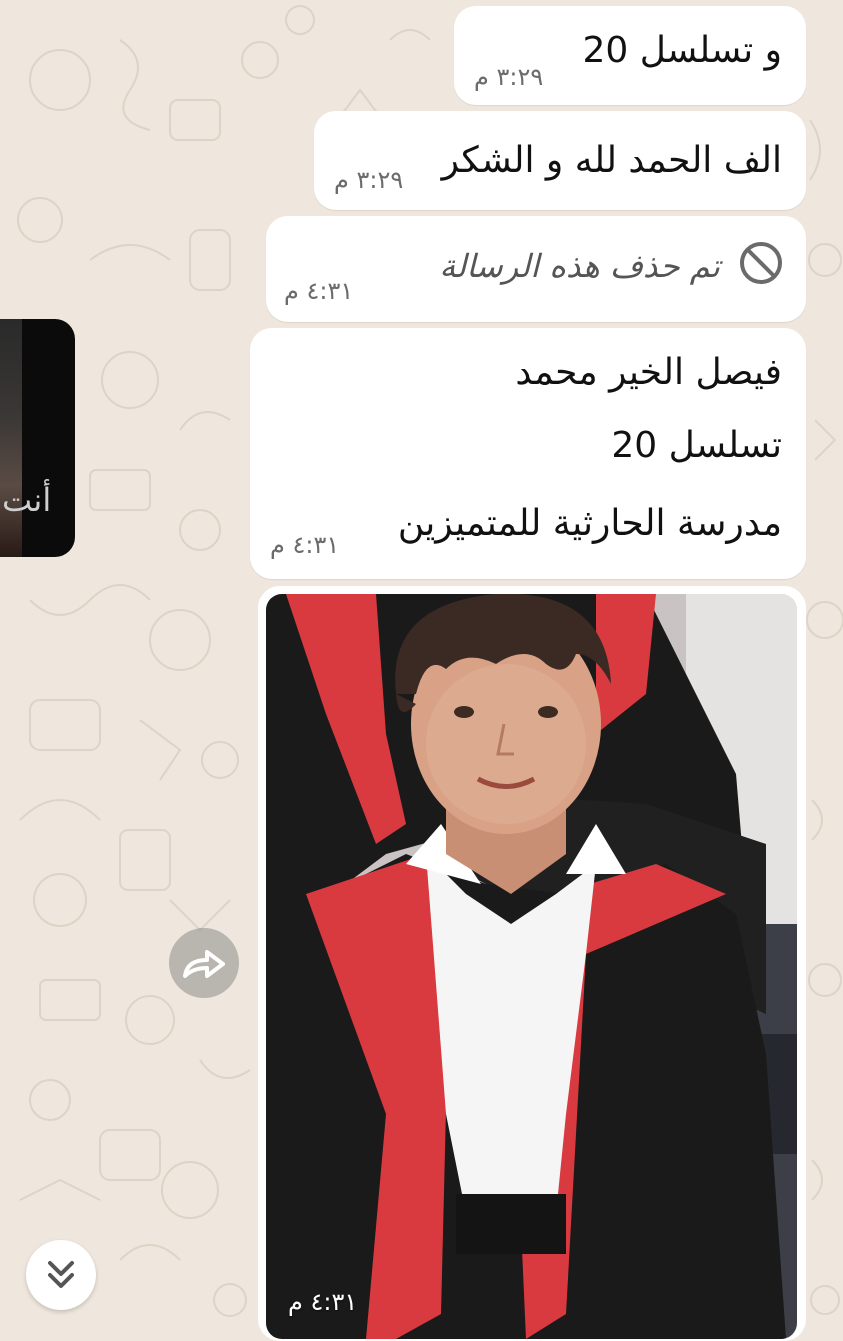 The width and height of the screenshot is (843, 1341). What do you see at coordinates (682, 50) in the screenshot?
I see `message-text: و تسلسل 20` at bounding box center [682, 50].